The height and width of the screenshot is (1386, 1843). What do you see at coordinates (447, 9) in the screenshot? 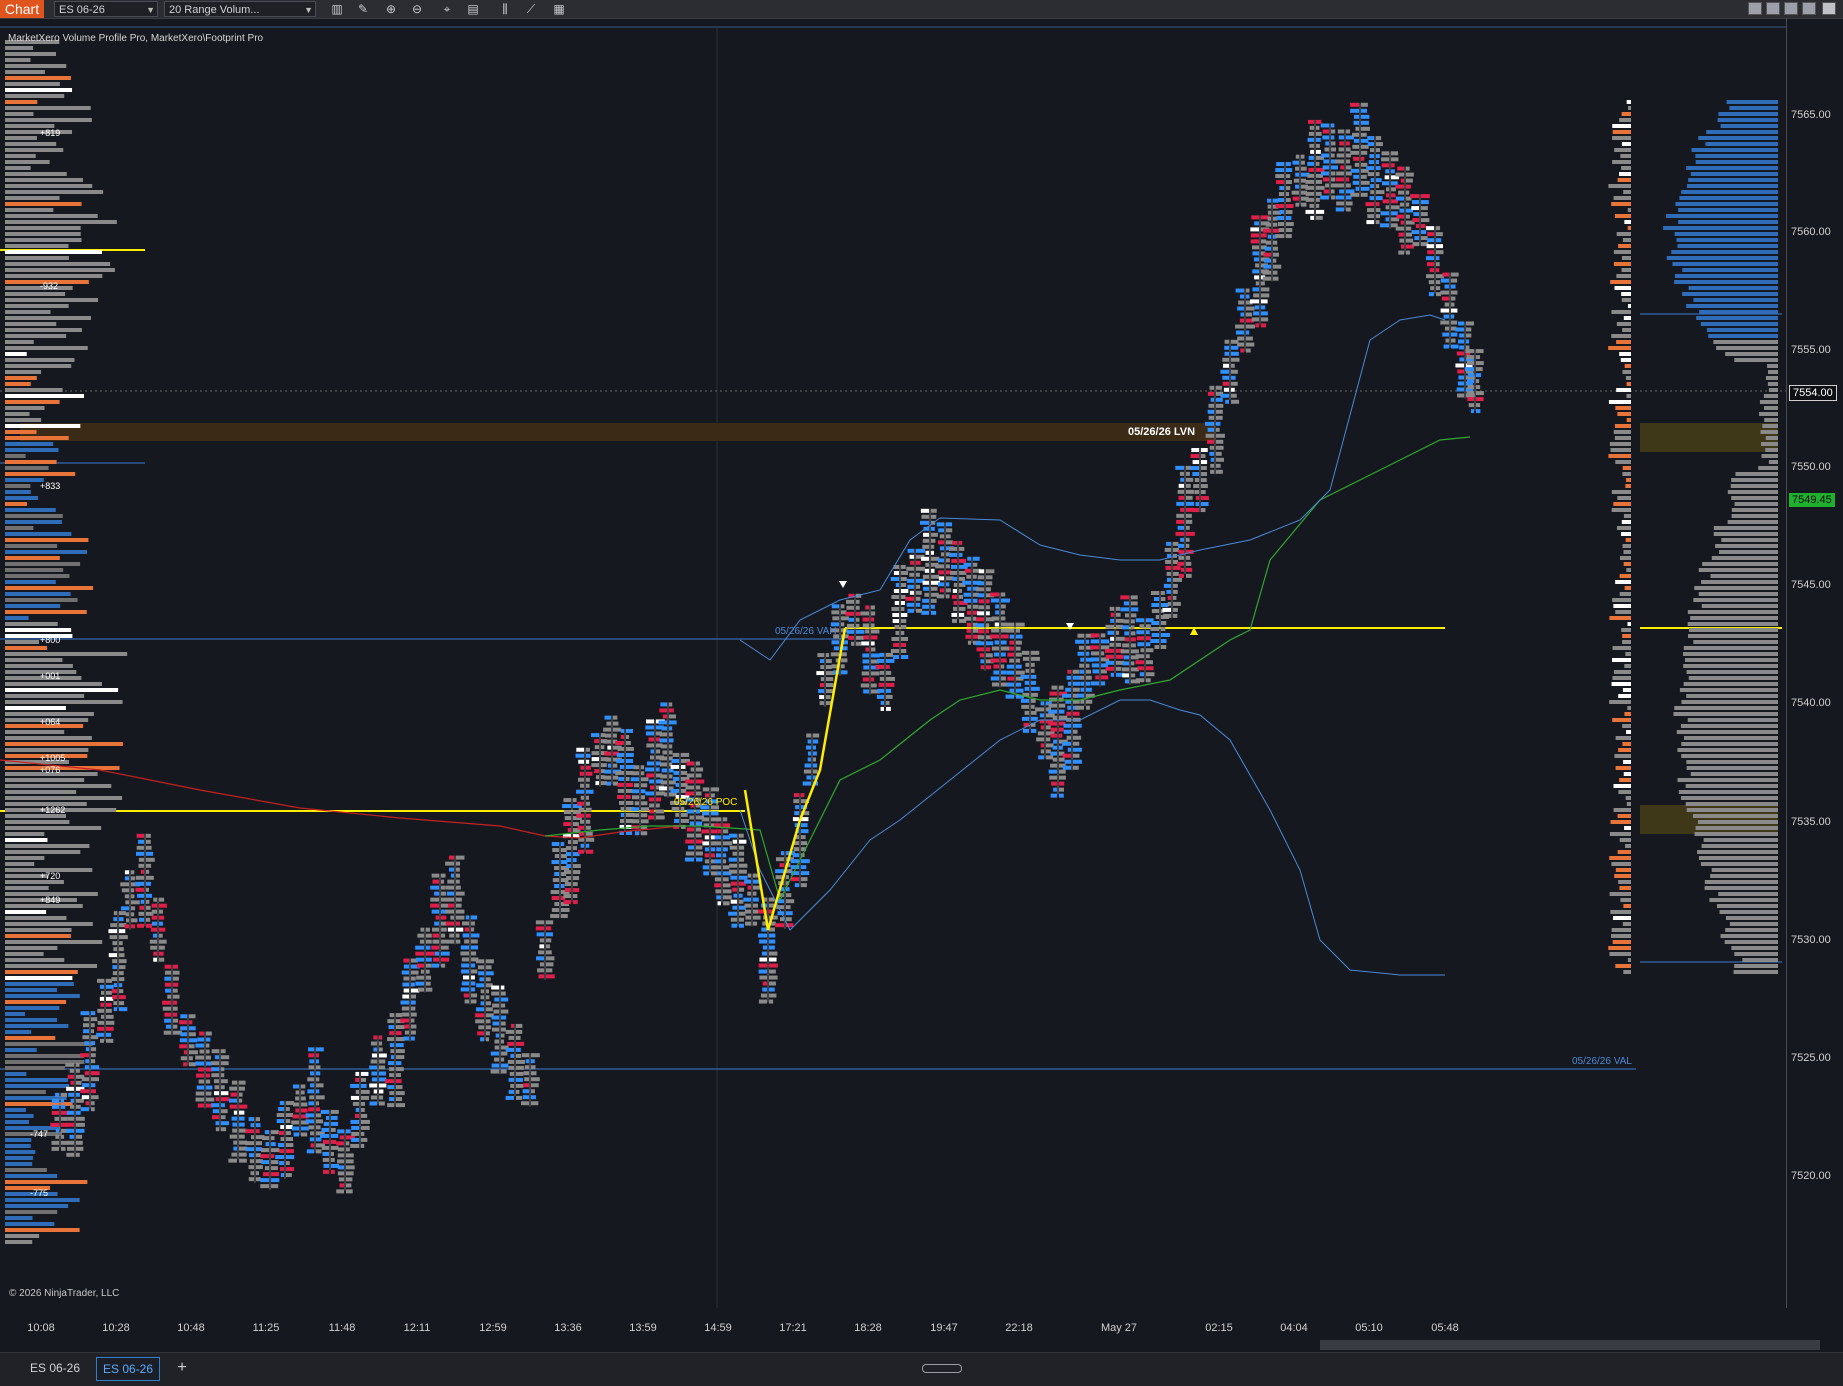
I see `crosshair-icon: ⌖` at bounding box center [447, 9].